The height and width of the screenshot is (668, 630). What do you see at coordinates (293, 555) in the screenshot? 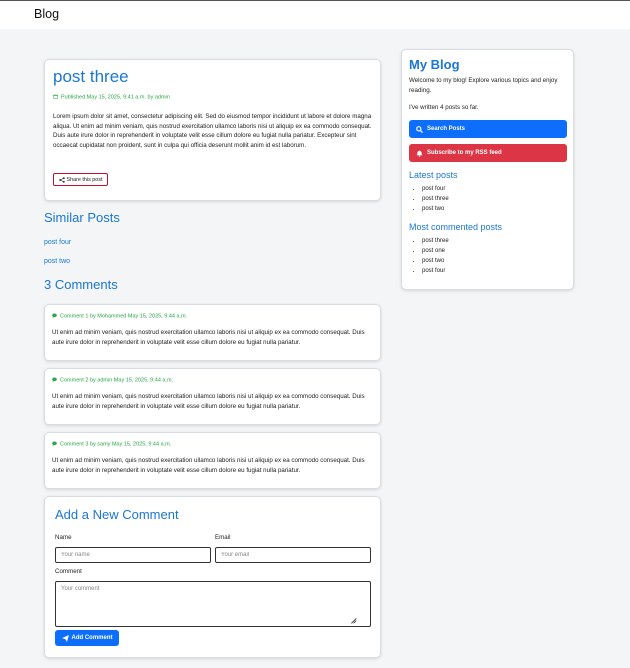
I see `email-input` at bounding box center [293, 555].